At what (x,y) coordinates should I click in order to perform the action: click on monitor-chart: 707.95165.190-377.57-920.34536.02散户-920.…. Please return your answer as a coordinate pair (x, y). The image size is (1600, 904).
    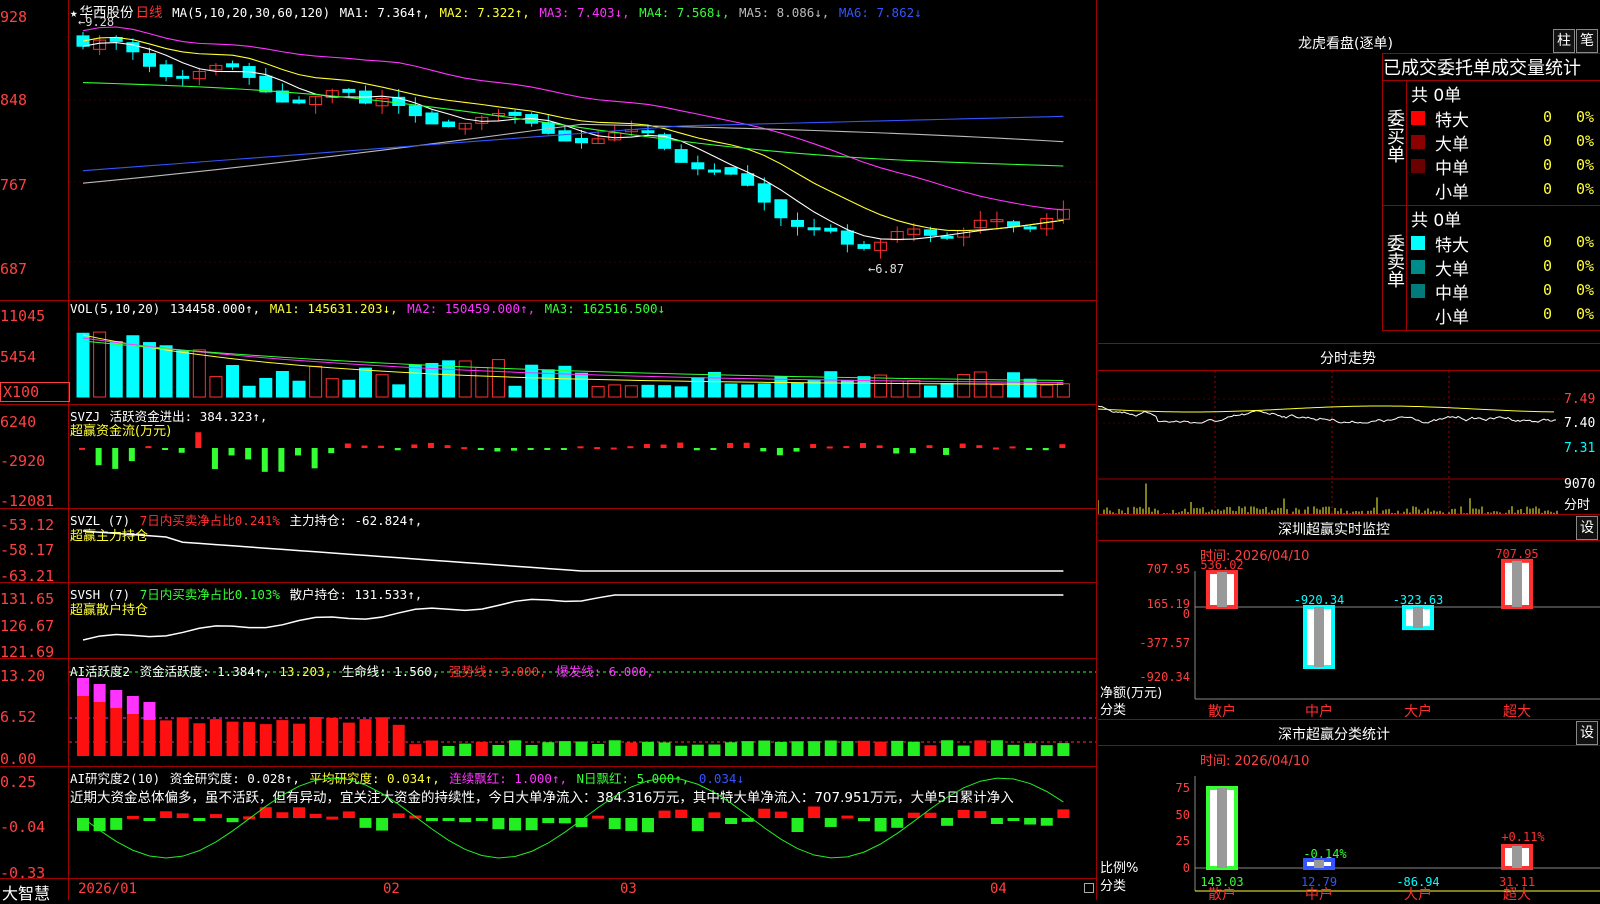
    Looking at the image, I should click on (1369, 633).